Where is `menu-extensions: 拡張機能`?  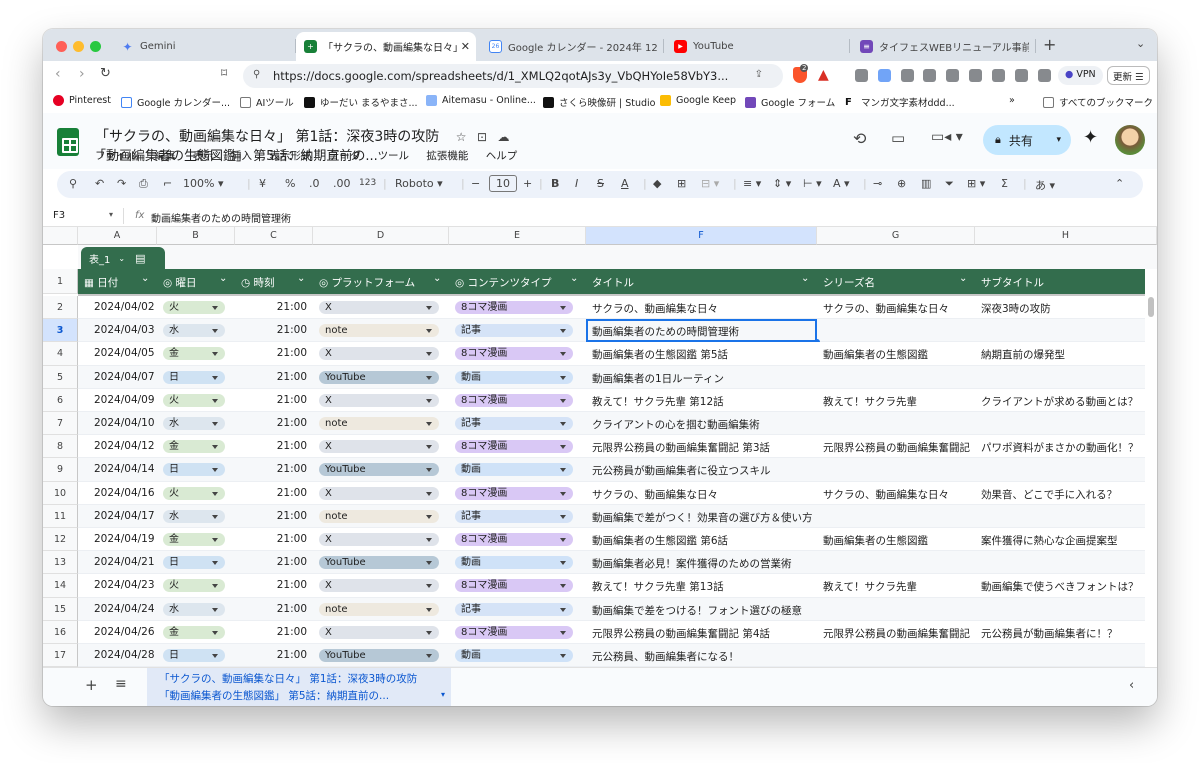
menu-extensions: 拡張機能 is located at coordinates (447, 156).